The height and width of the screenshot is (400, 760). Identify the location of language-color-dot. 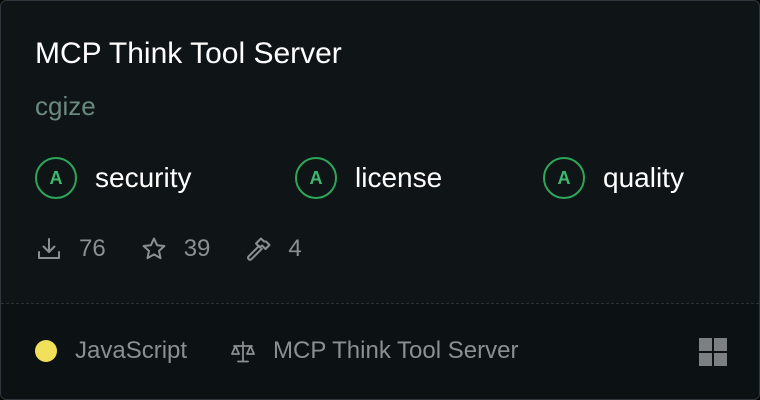
(46, 351).